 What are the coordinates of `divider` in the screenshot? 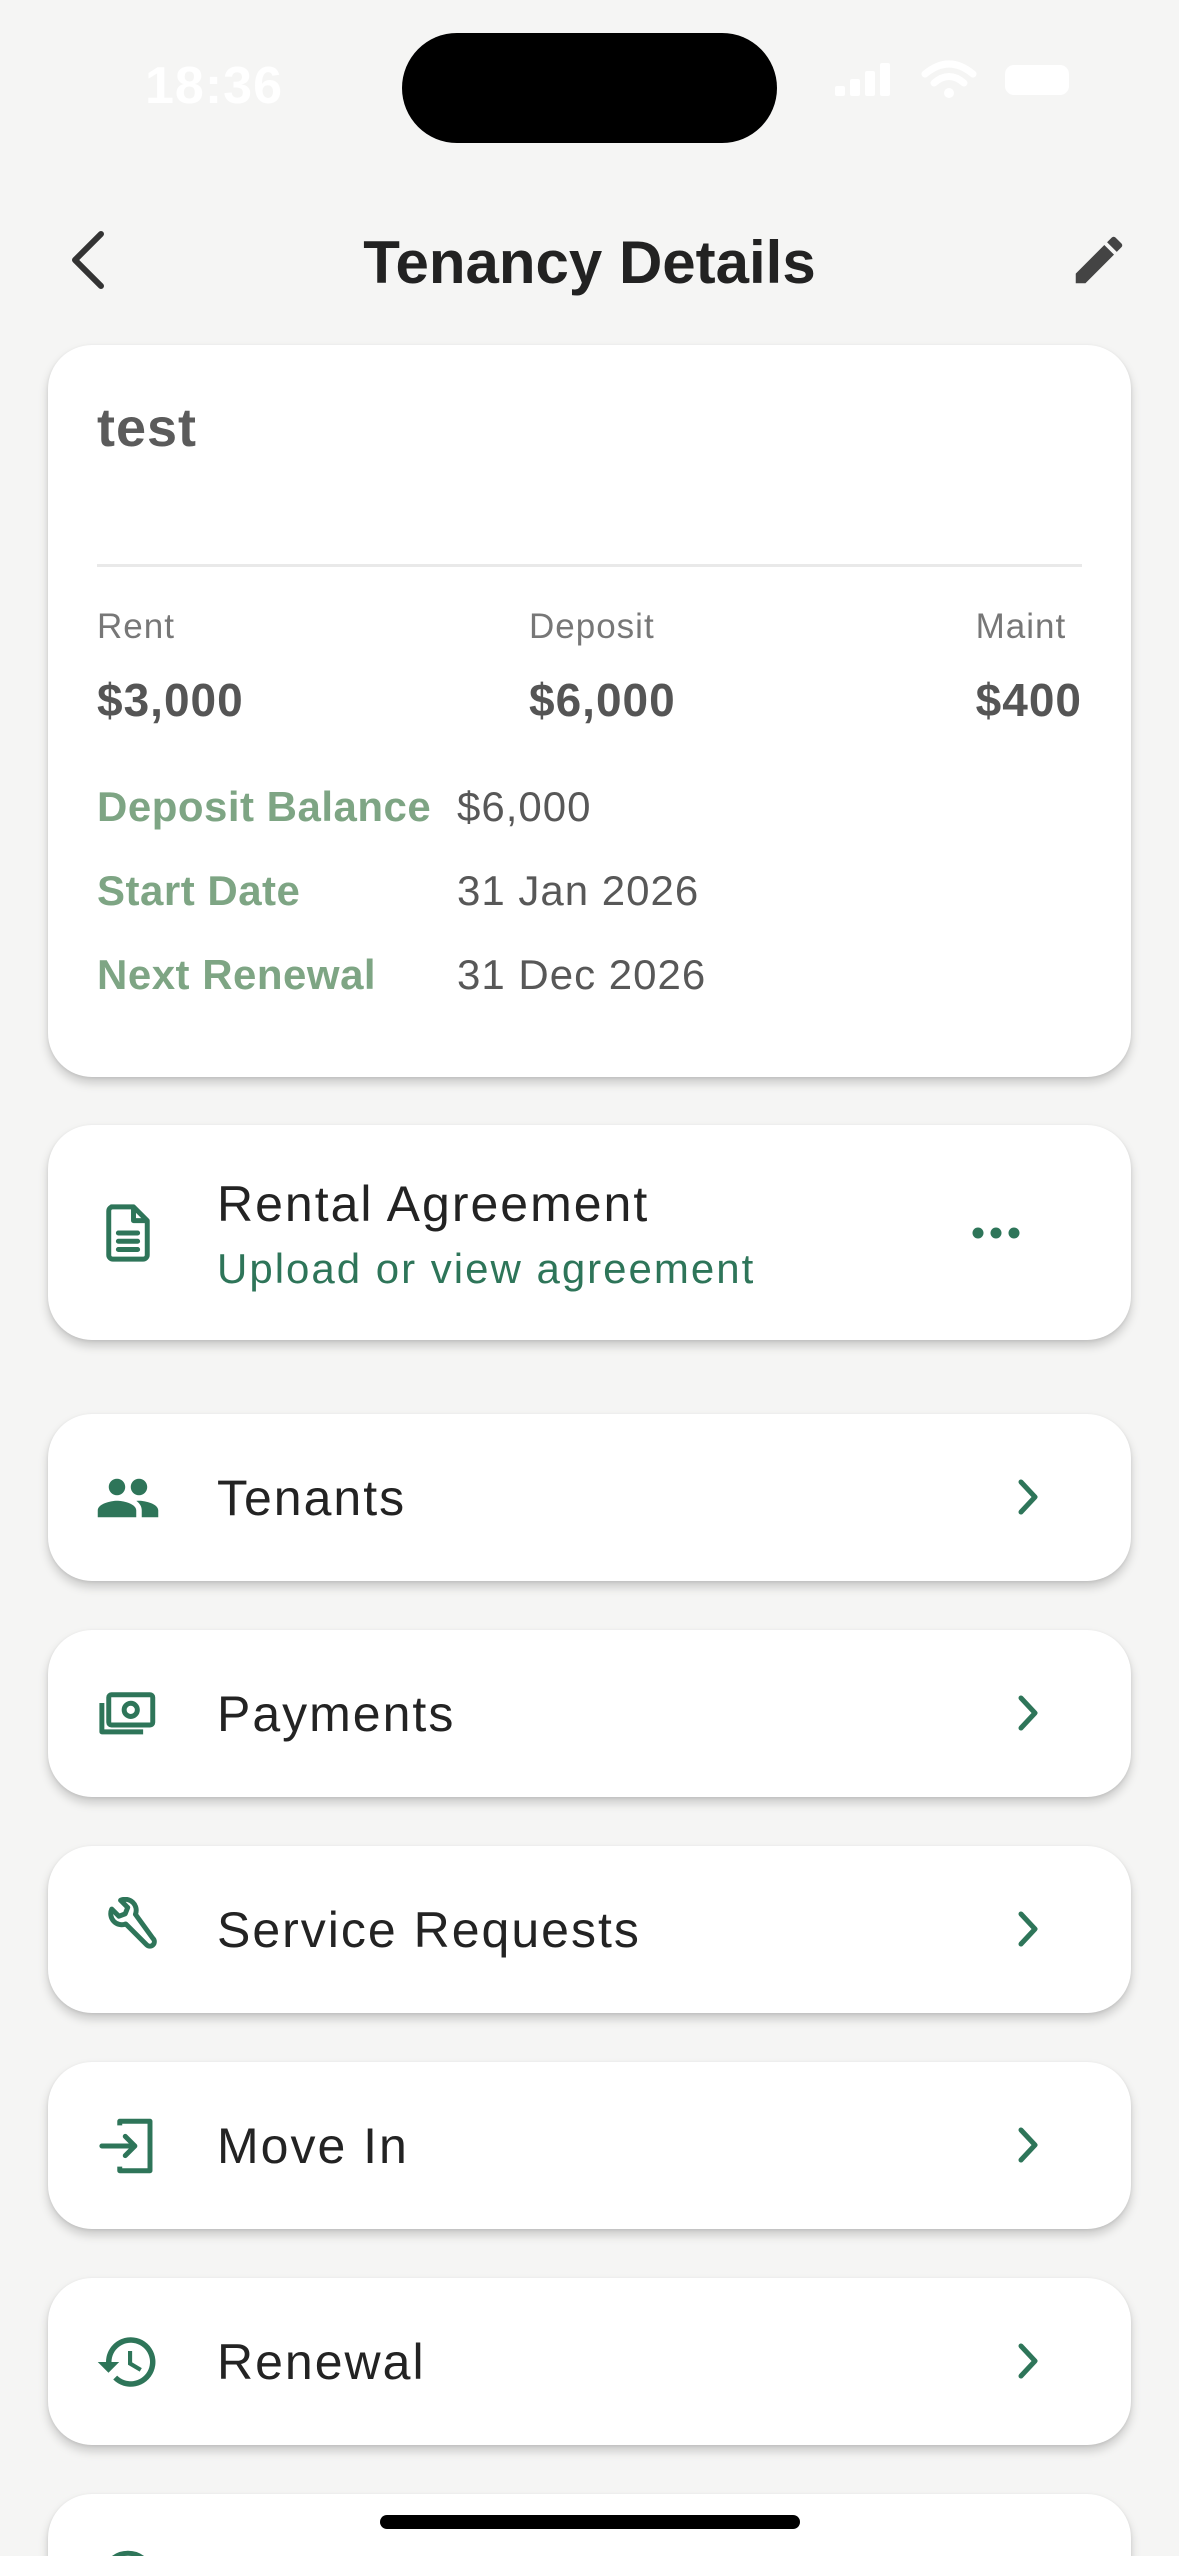 It's located at (589, 565).